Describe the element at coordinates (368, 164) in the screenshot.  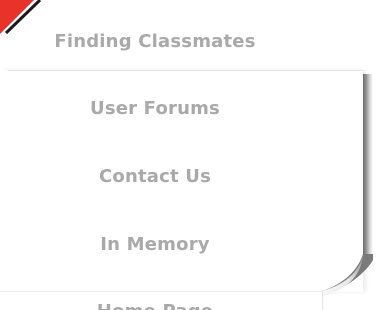
I see `panel-shadow` at that location.